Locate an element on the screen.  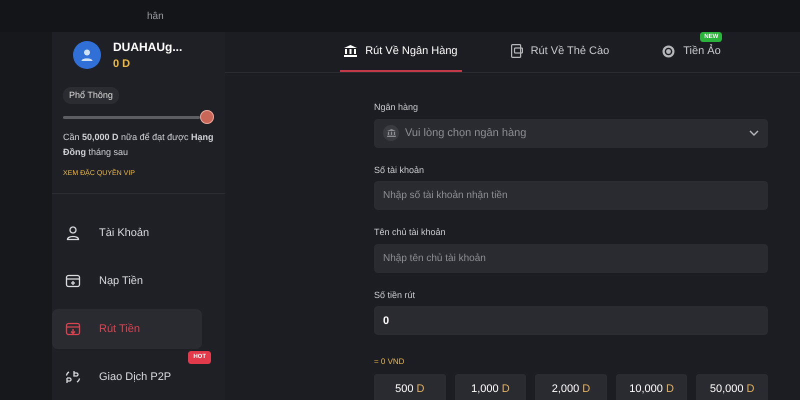
balance: 0 D is located at coordinates (122, 64).